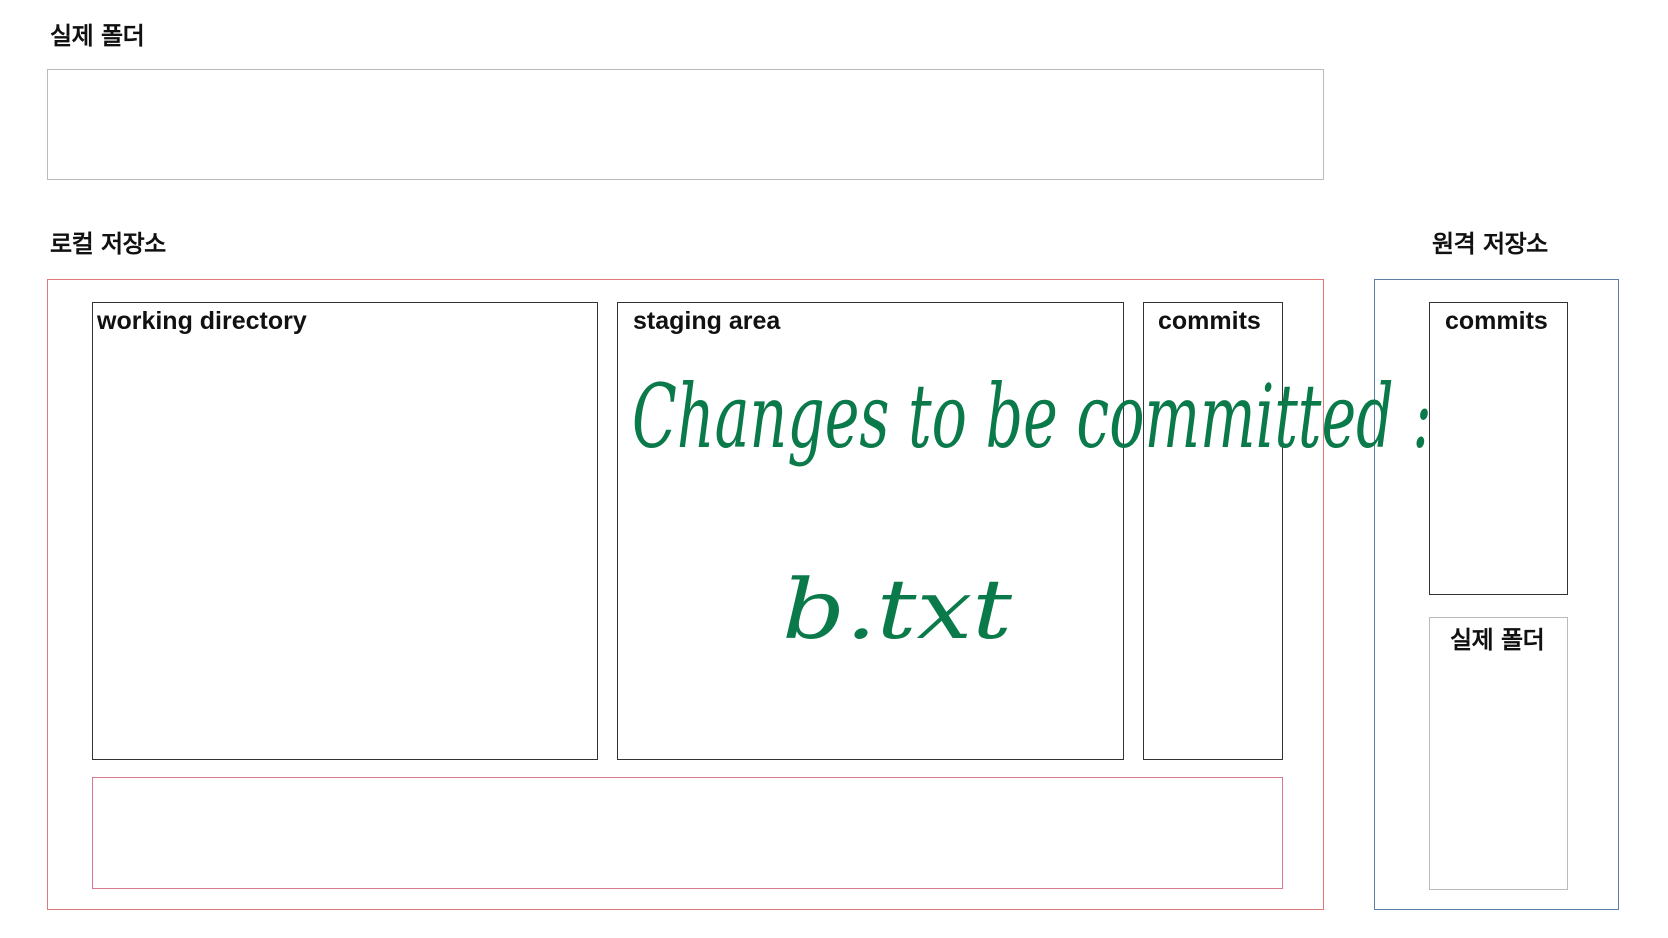  Describe the element at coordinates (1497, 640) in the screenshot. I see `remote-real-folder-label: 실제 폴더` at that location.